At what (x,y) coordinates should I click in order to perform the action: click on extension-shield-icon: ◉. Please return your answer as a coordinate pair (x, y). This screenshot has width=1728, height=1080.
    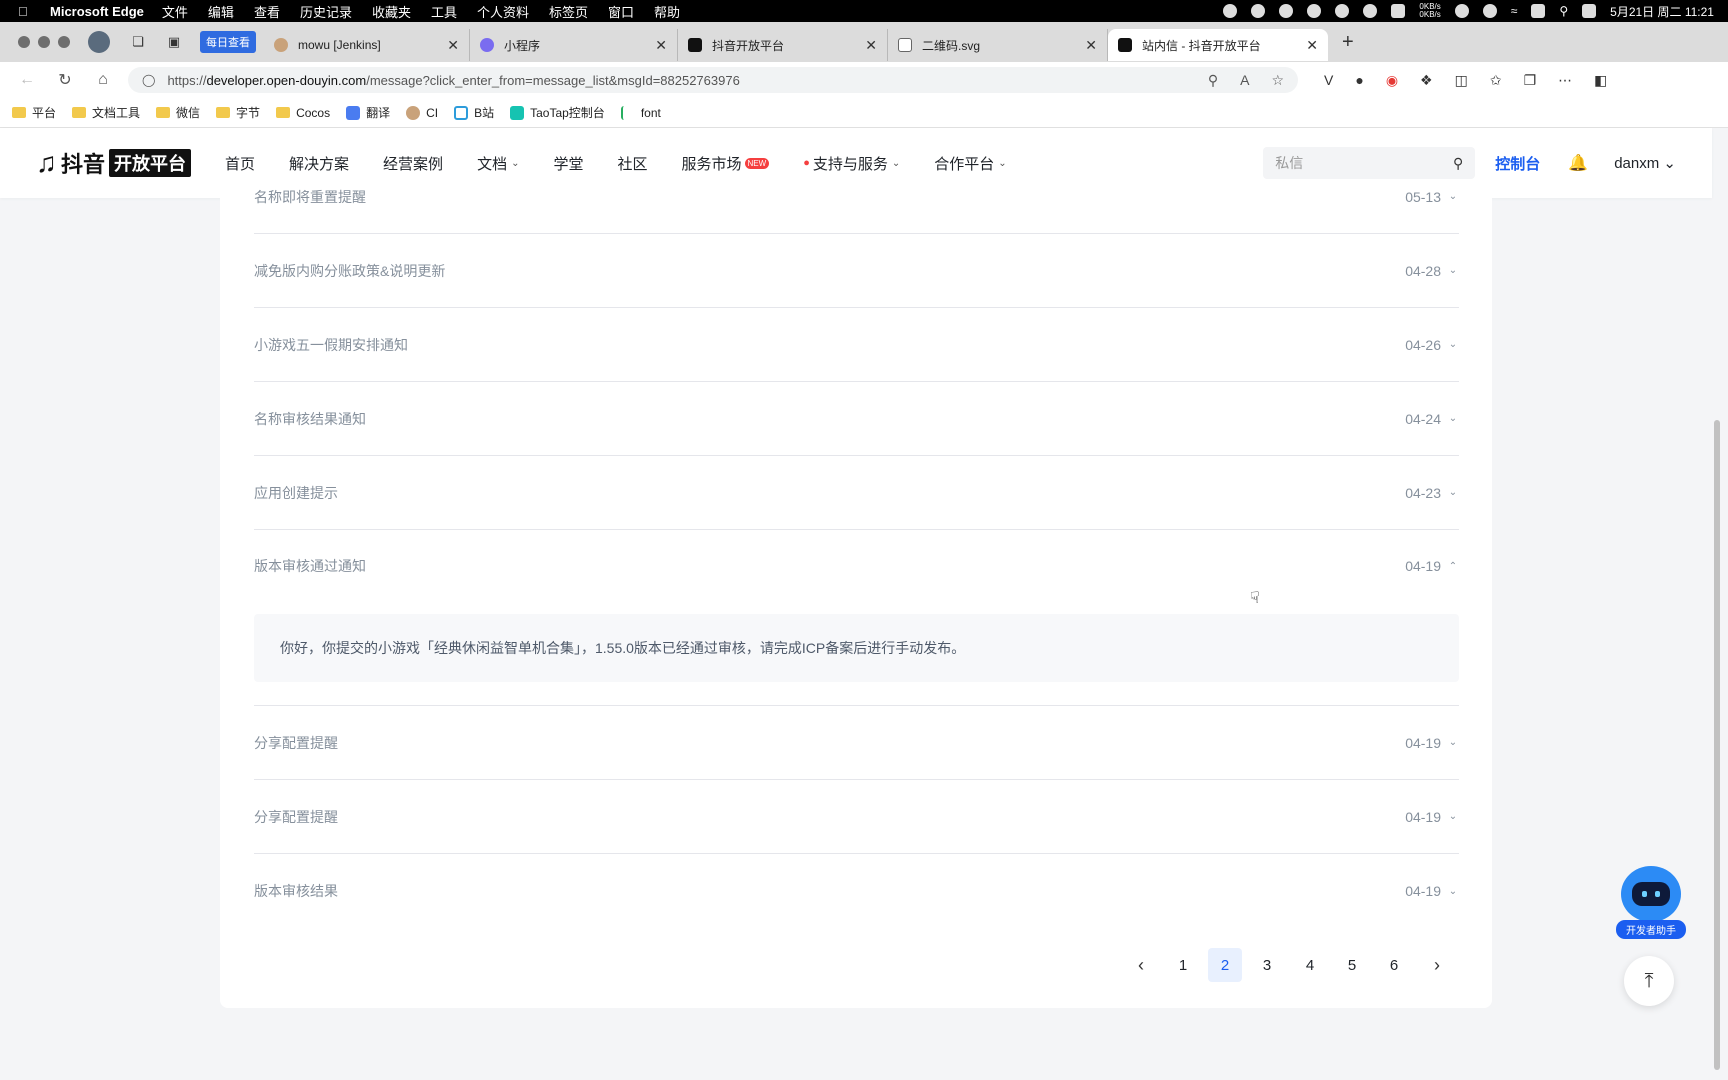
    Looking at the image, I should click on (1392, 80).